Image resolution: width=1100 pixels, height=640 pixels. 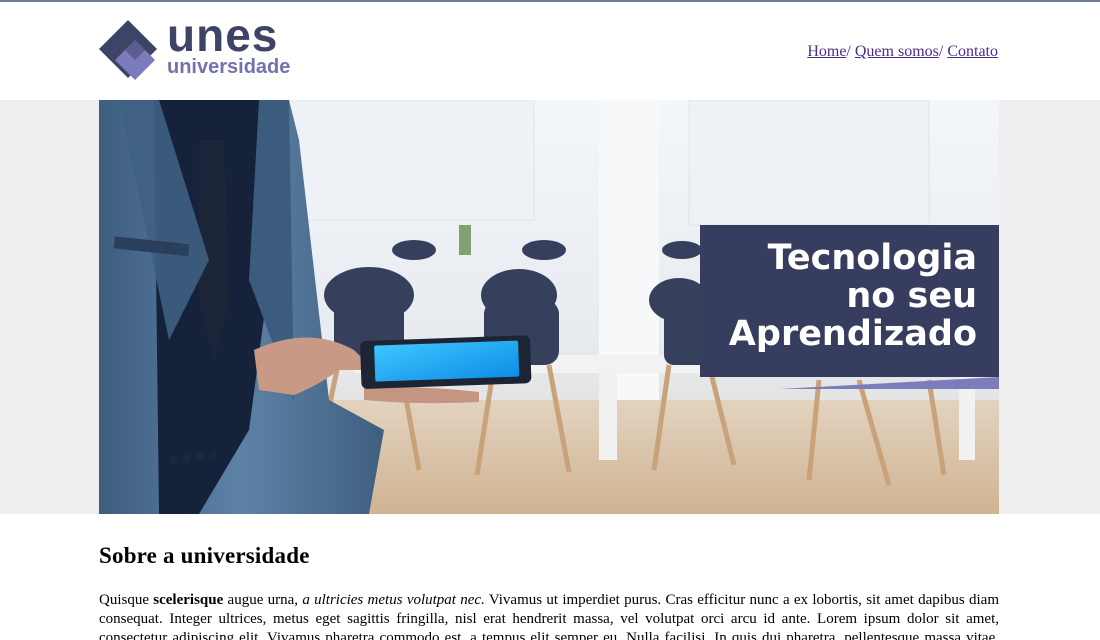 I want to click on hero-title-line: Tecnologia, so click(x=872, y=258).